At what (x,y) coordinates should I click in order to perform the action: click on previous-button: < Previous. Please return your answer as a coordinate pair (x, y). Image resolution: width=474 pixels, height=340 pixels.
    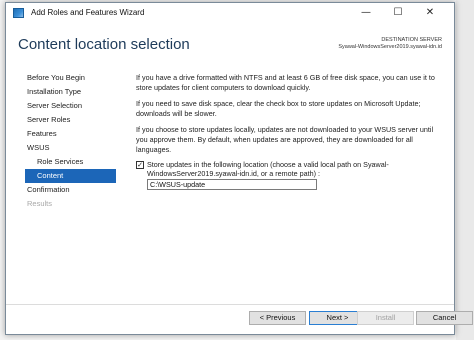
    Looking at the image, I should click on (277, 318).